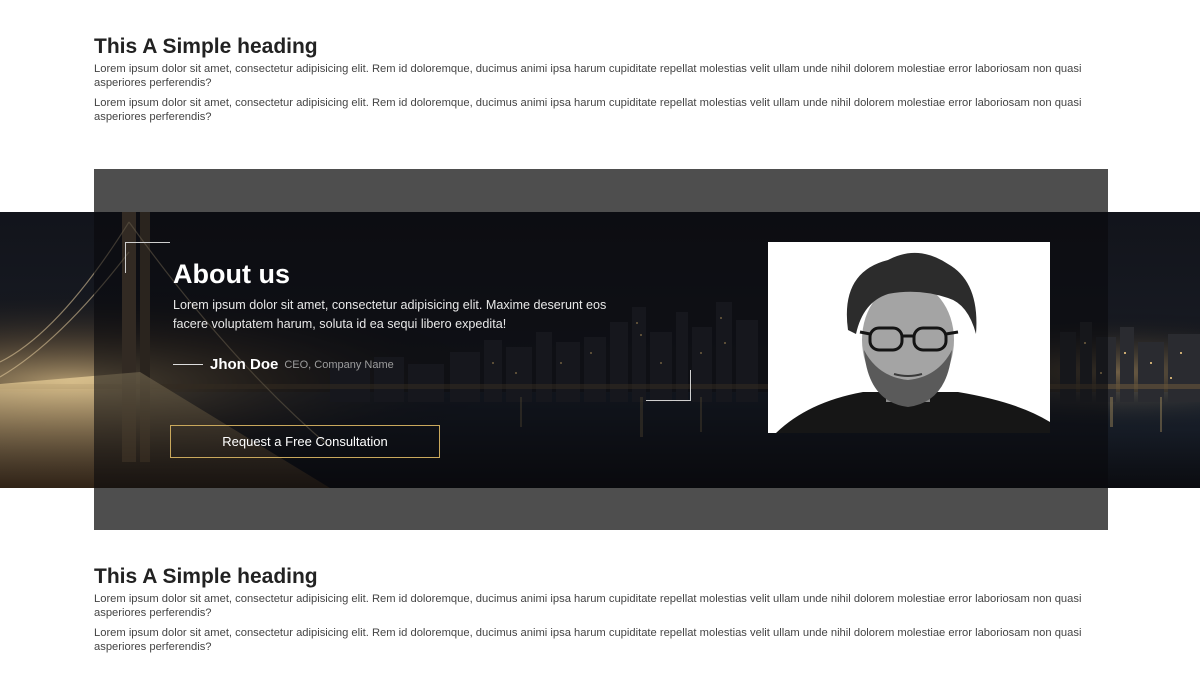  I want to click on person-portrait-svg, so click(909, 337).